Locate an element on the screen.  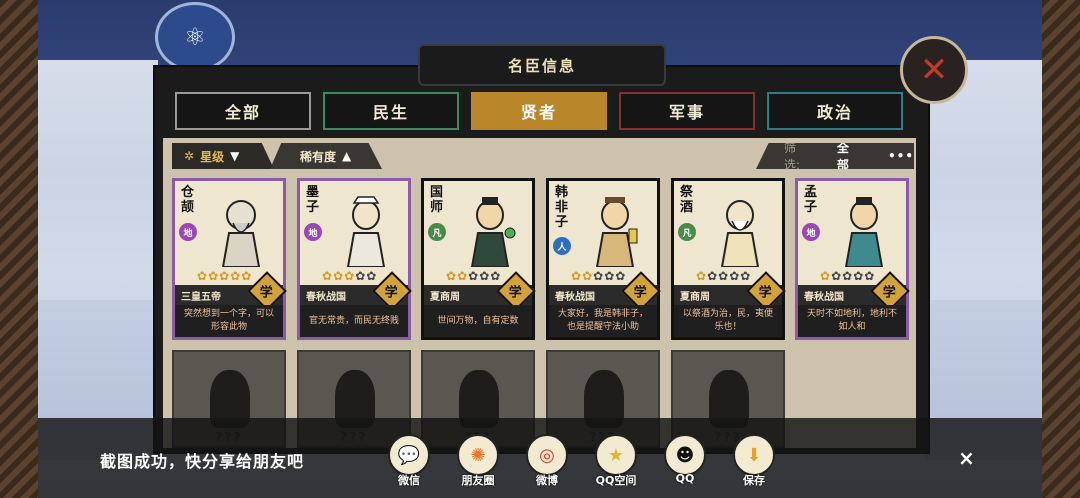
weibo-icon: ◎ is located at coordinates (547, 455).